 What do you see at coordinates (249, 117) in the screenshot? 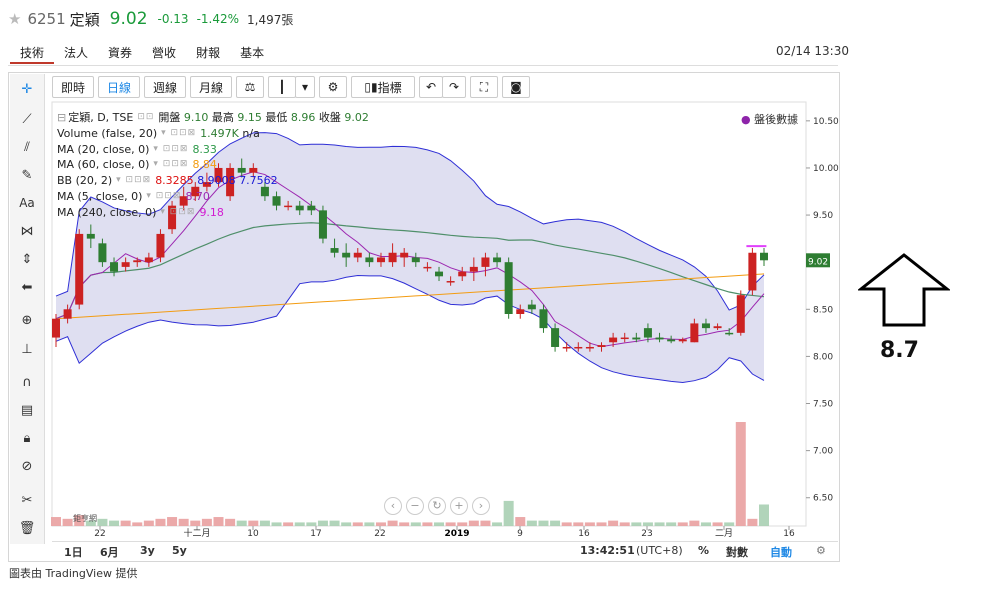
I see `legend-high: 9.15` at bounding box center [249, 117].